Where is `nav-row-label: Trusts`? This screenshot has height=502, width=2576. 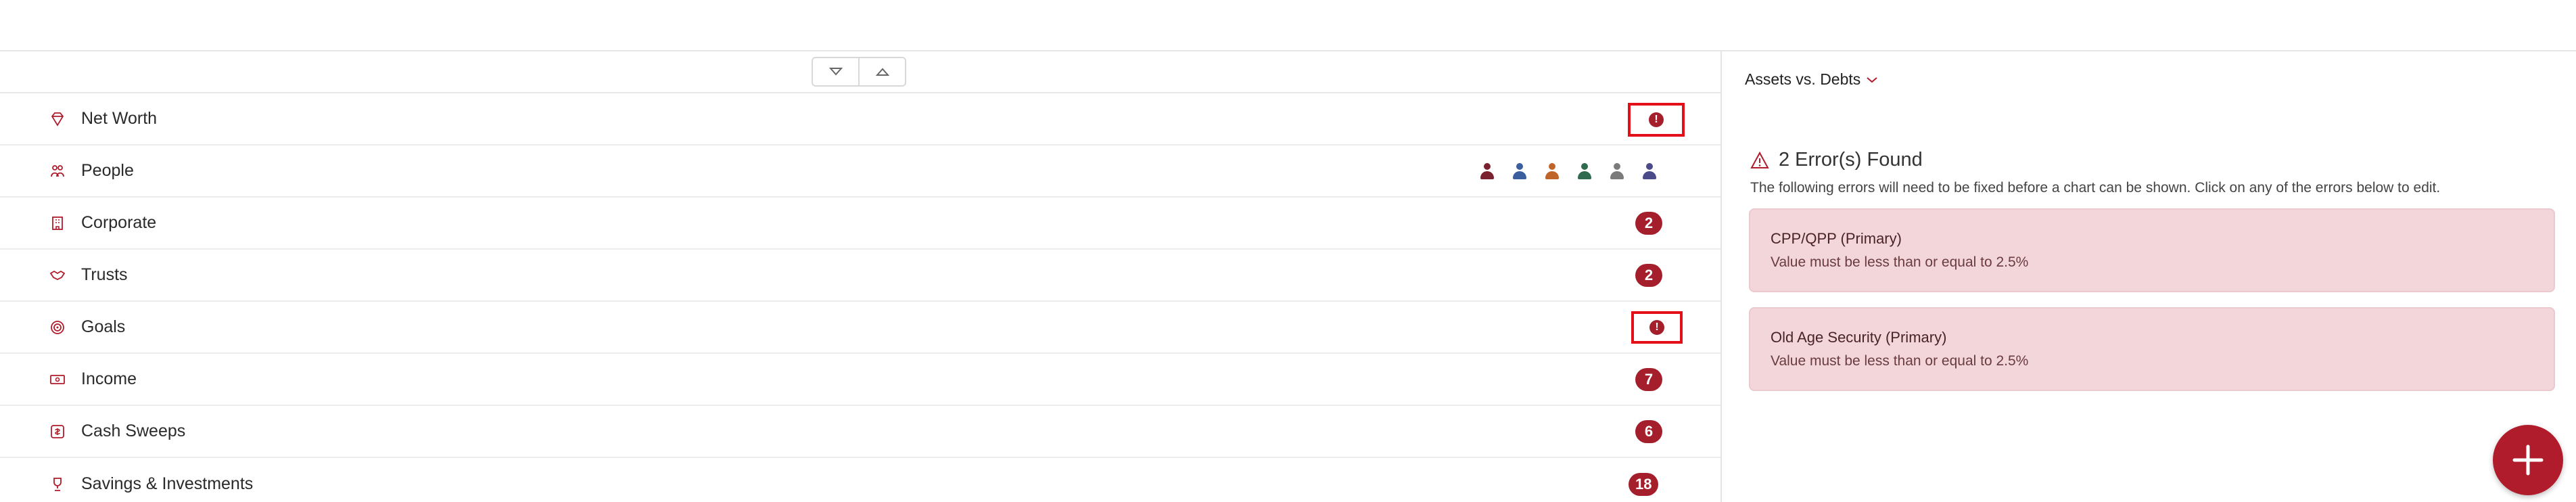
nav-row-label: Trusts is located at coordinates (104, 274).